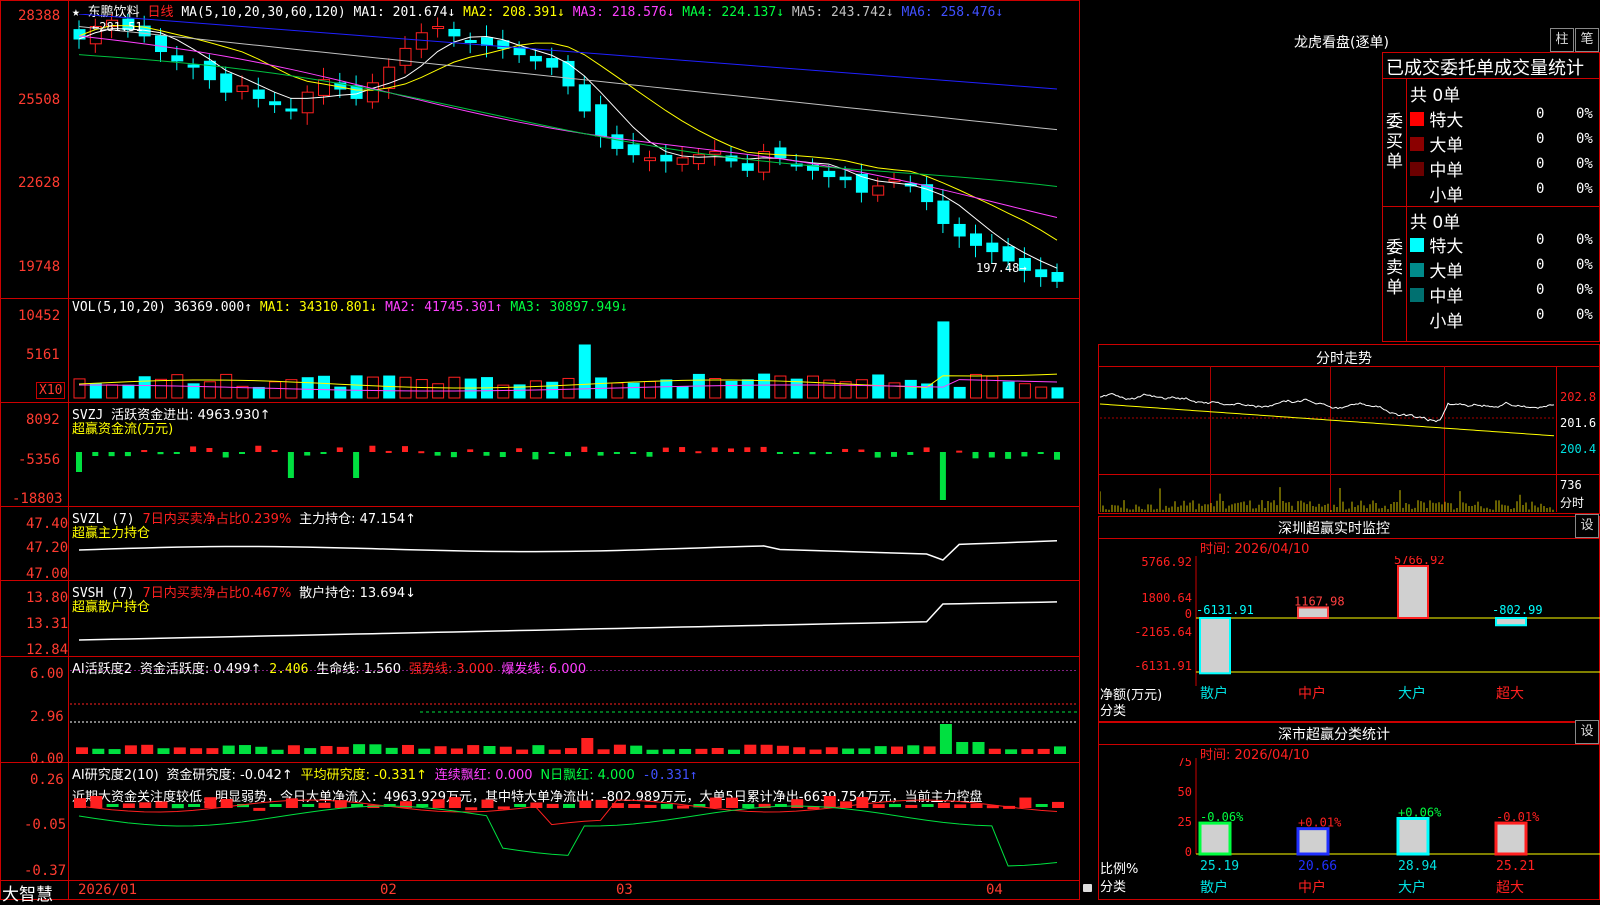  Describe the element at coordinates (1587, 40) in the screenshot. I see `tick-mode-button: 笔` at that location.